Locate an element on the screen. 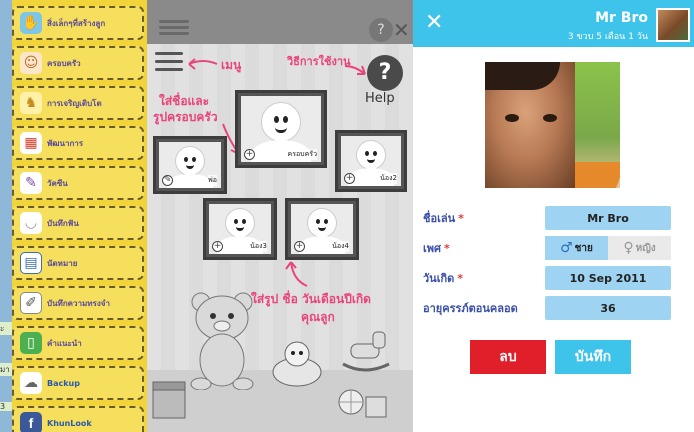 This screenshot has width=694, height=432. nickname-field: Mr Bro is located at coordinates (608, 218).